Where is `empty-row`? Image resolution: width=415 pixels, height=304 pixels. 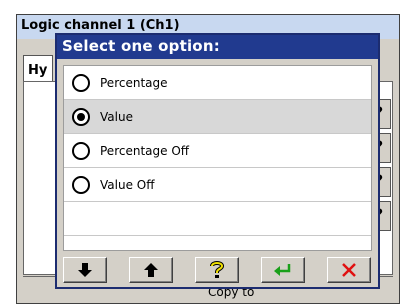 empty-row is located at coordinates (217, 219).